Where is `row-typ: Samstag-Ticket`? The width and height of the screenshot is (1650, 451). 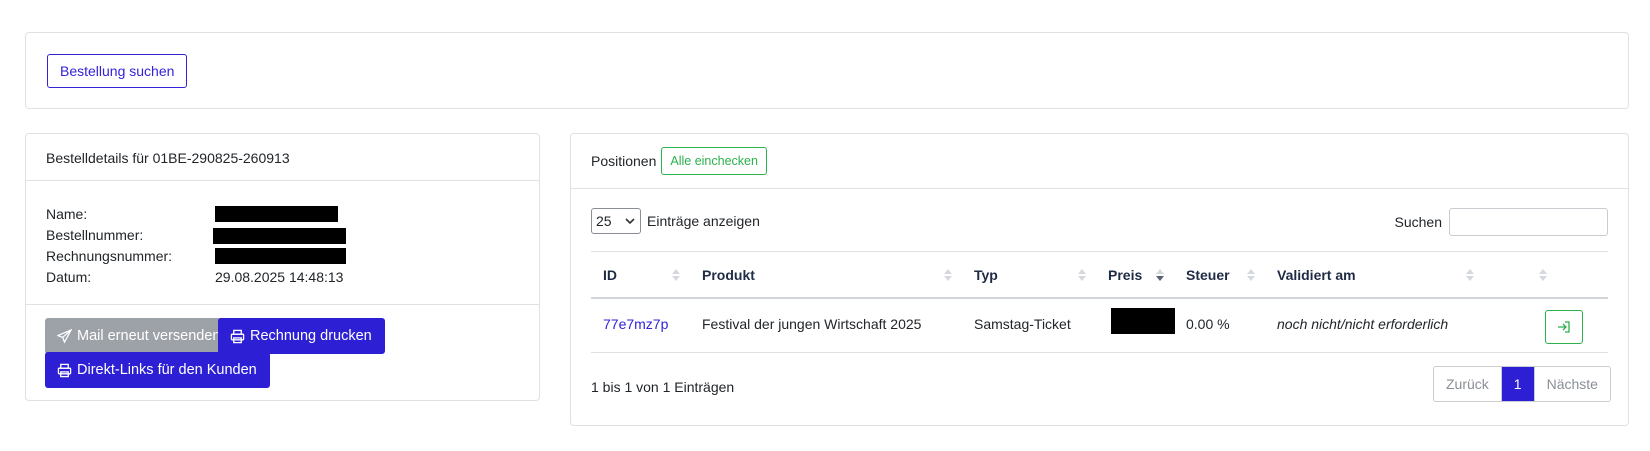 row-typ: Samstag-Ticket is located at coordinates (1022, 324).